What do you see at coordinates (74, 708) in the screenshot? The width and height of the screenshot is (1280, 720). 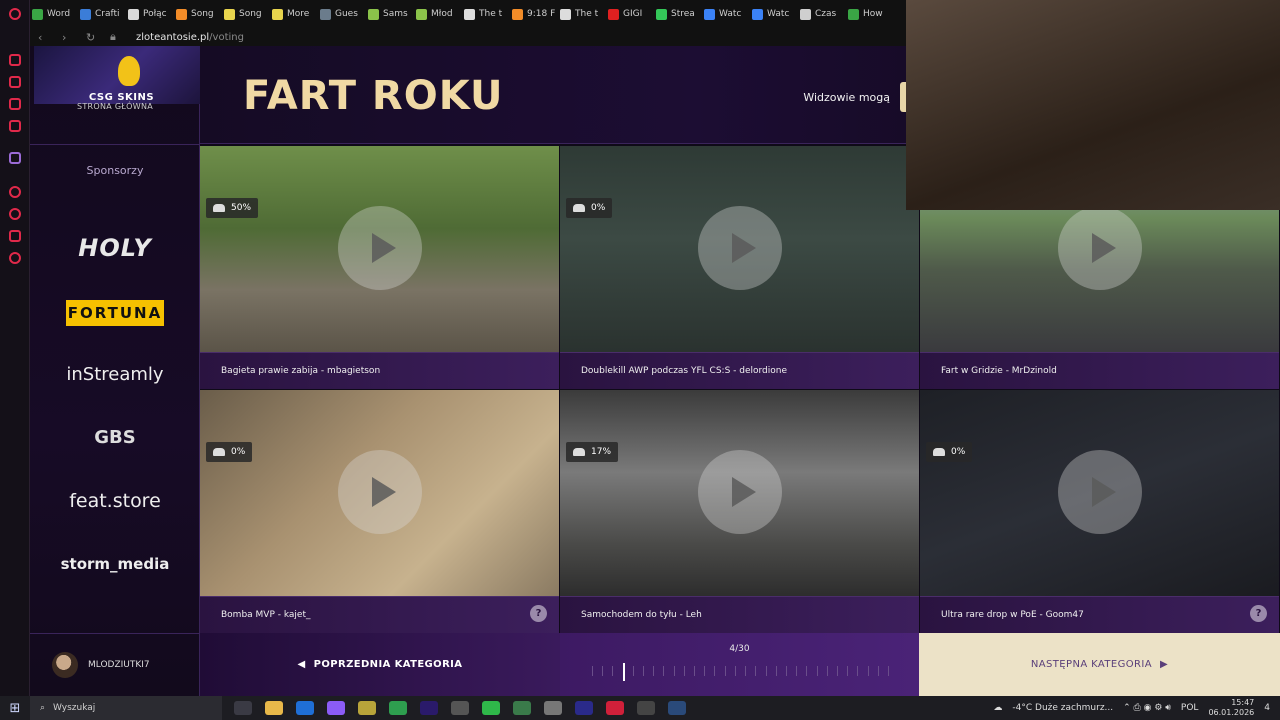 I see `search-input: Wyszukaj` at bounding box center [74, 708].